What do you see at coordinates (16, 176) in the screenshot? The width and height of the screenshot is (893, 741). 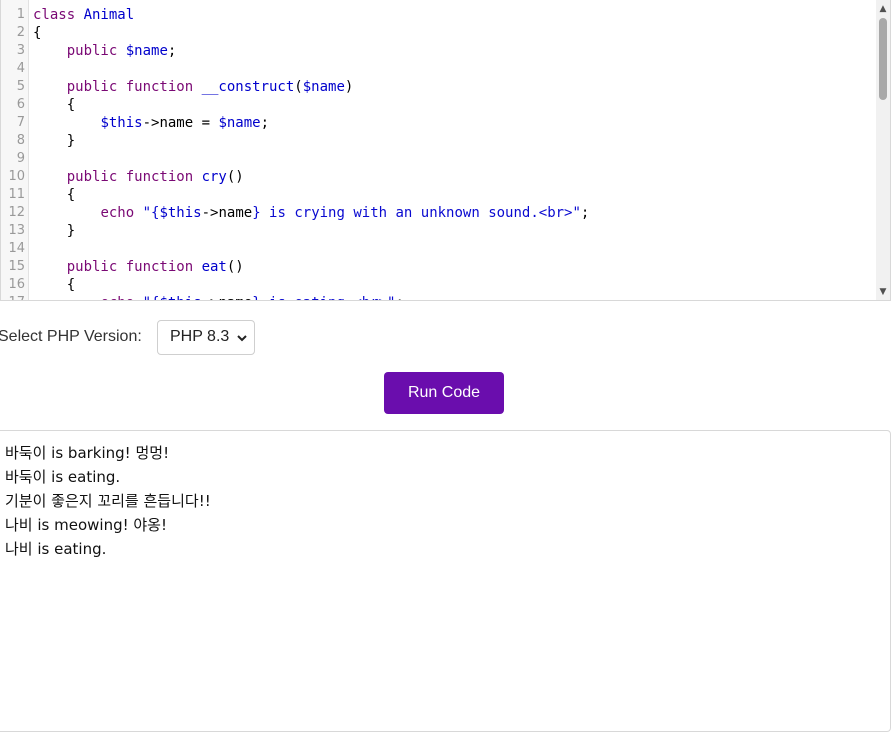 I see `line-number: 10` at bounding box center [16, 176].